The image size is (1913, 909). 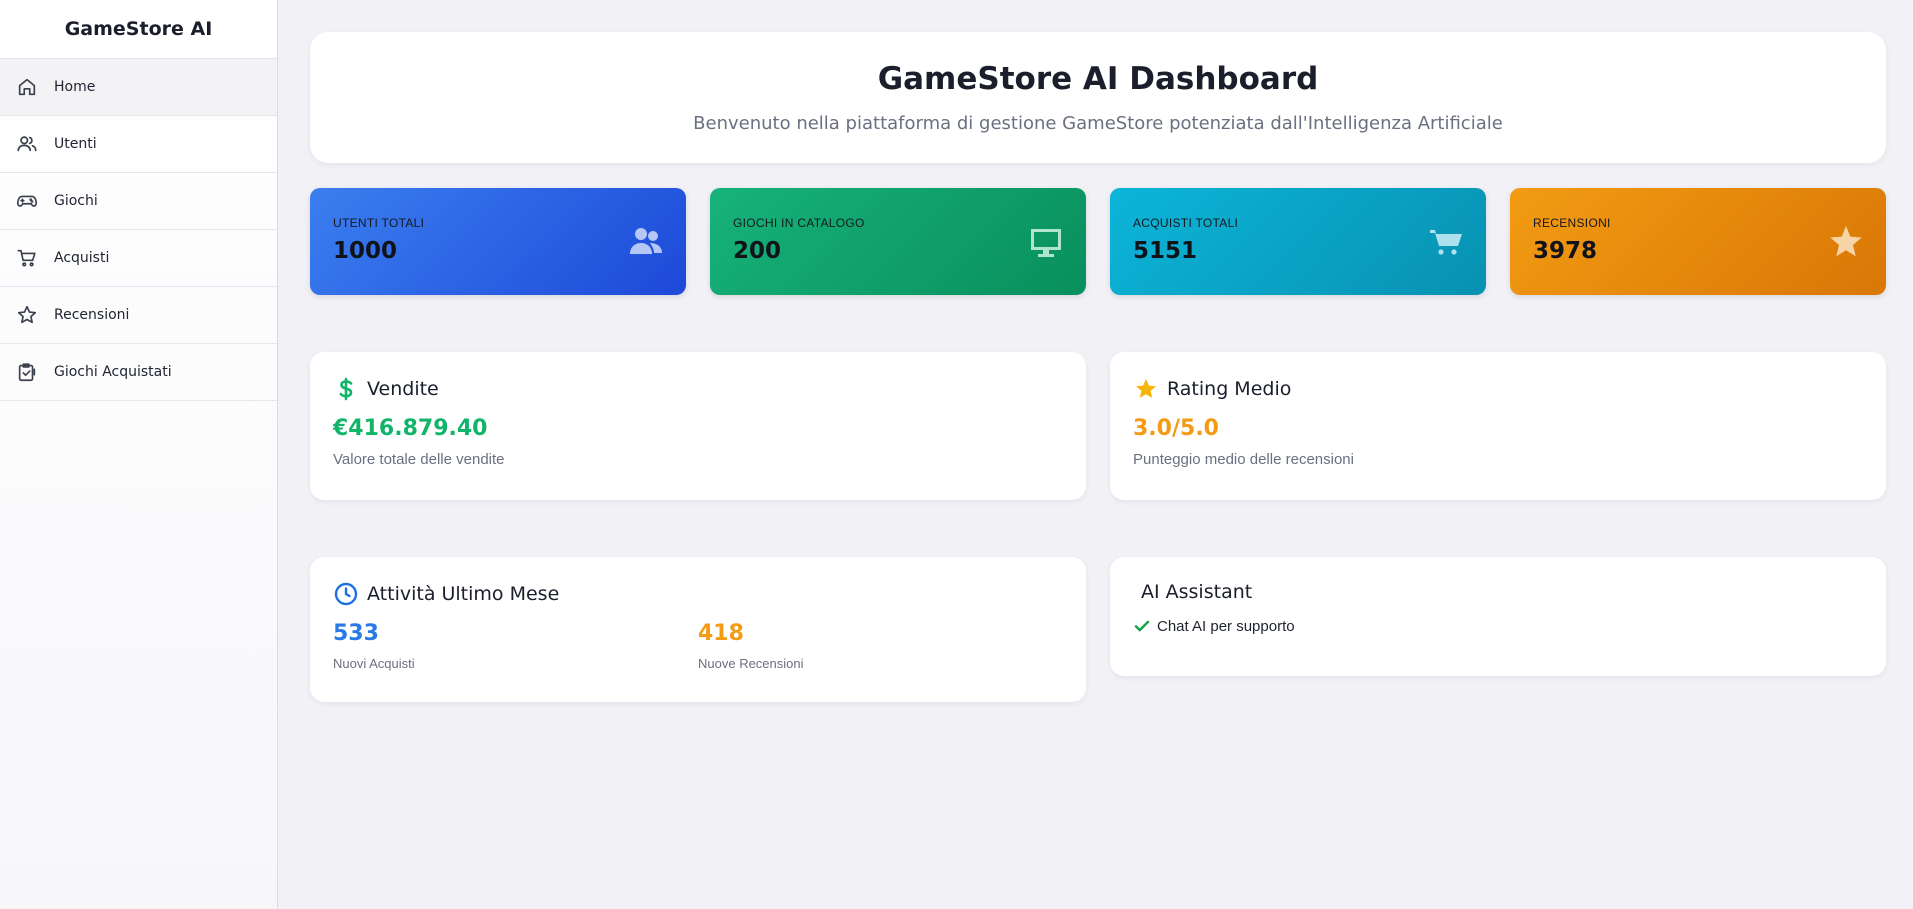 I want to click on stat-card-users: UTENTI TOTALI 1000, so click(x=498, y=241).